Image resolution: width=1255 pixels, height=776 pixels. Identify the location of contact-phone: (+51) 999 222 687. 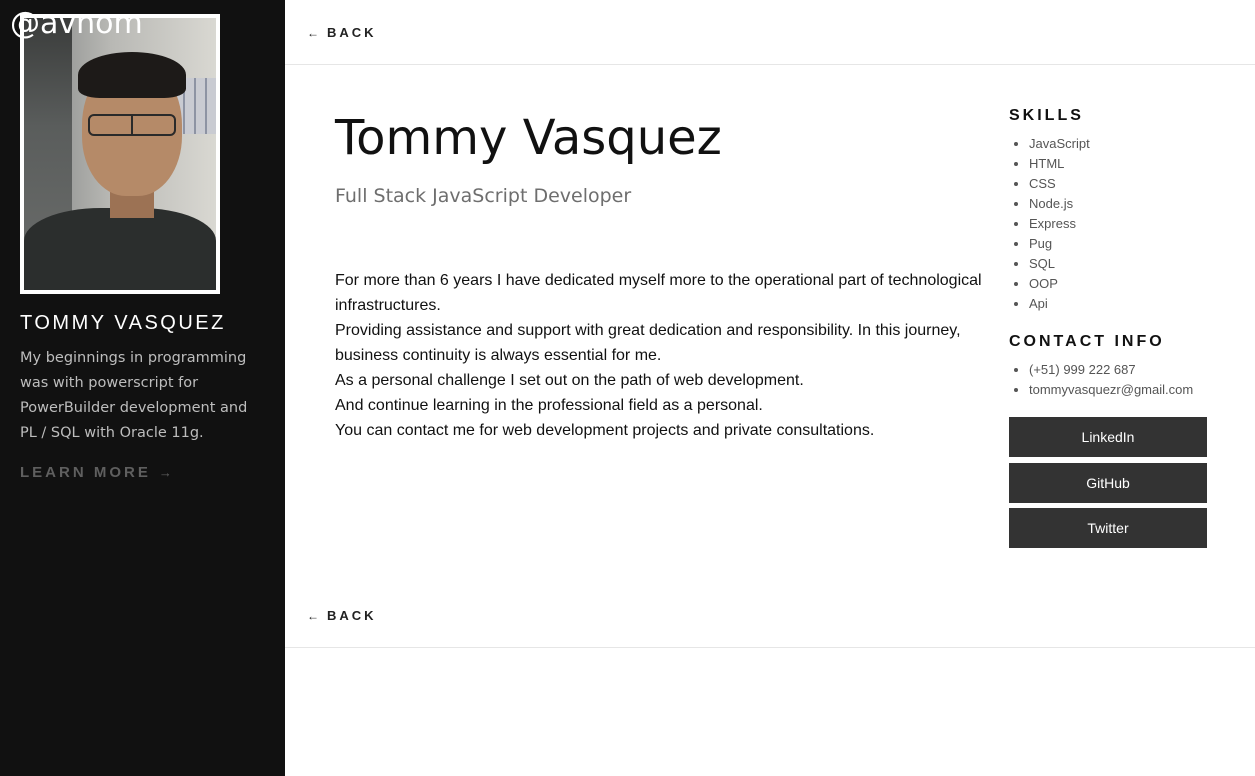
(1111, 370).